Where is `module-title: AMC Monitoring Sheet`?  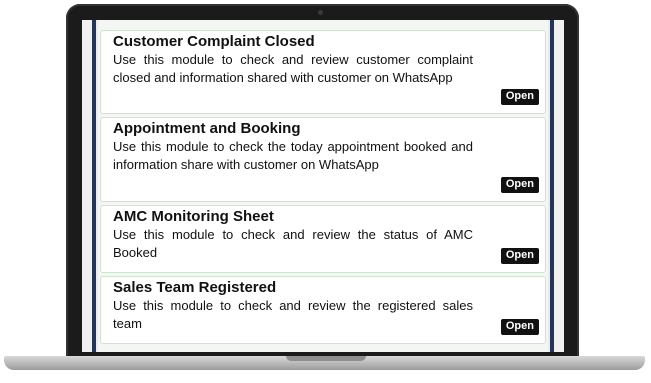 module-title: AMC Monitoring Sheet is located at coordinates (193, 216).